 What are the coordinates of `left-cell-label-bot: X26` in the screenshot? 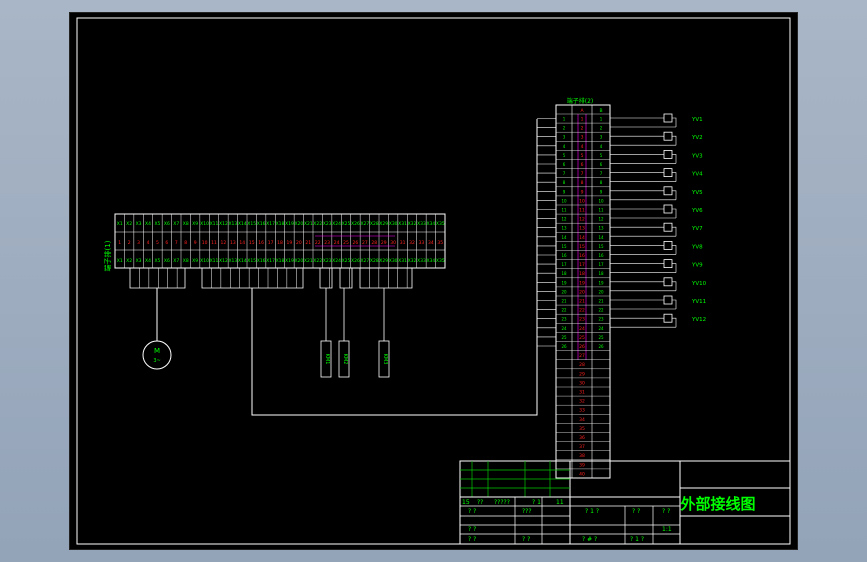 It's located at (355, 261).